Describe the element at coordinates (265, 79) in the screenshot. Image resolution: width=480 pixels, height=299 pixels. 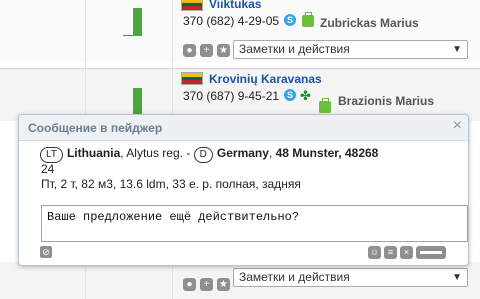
I see `company-link: Krovinių Karavanas` at that location.